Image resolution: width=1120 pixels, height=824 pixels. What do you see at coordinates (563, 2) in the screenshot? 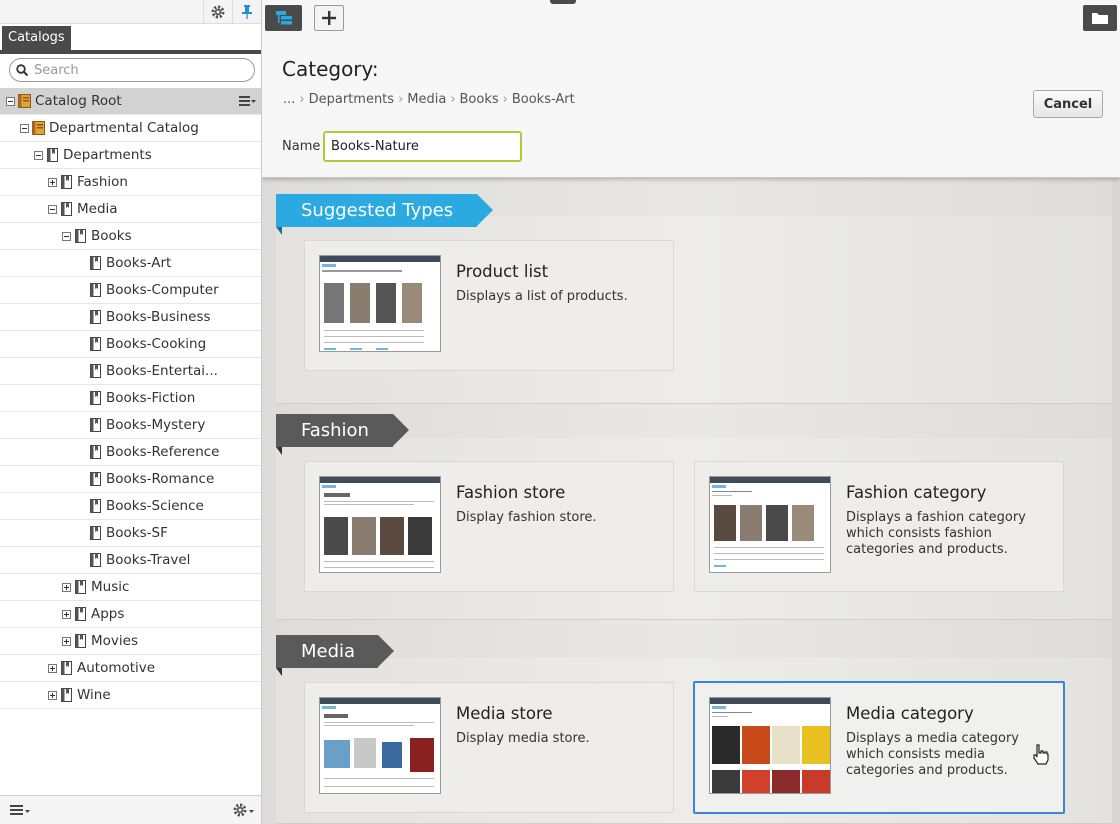
I see `collapse-handle` at bounding box center [563, 2].